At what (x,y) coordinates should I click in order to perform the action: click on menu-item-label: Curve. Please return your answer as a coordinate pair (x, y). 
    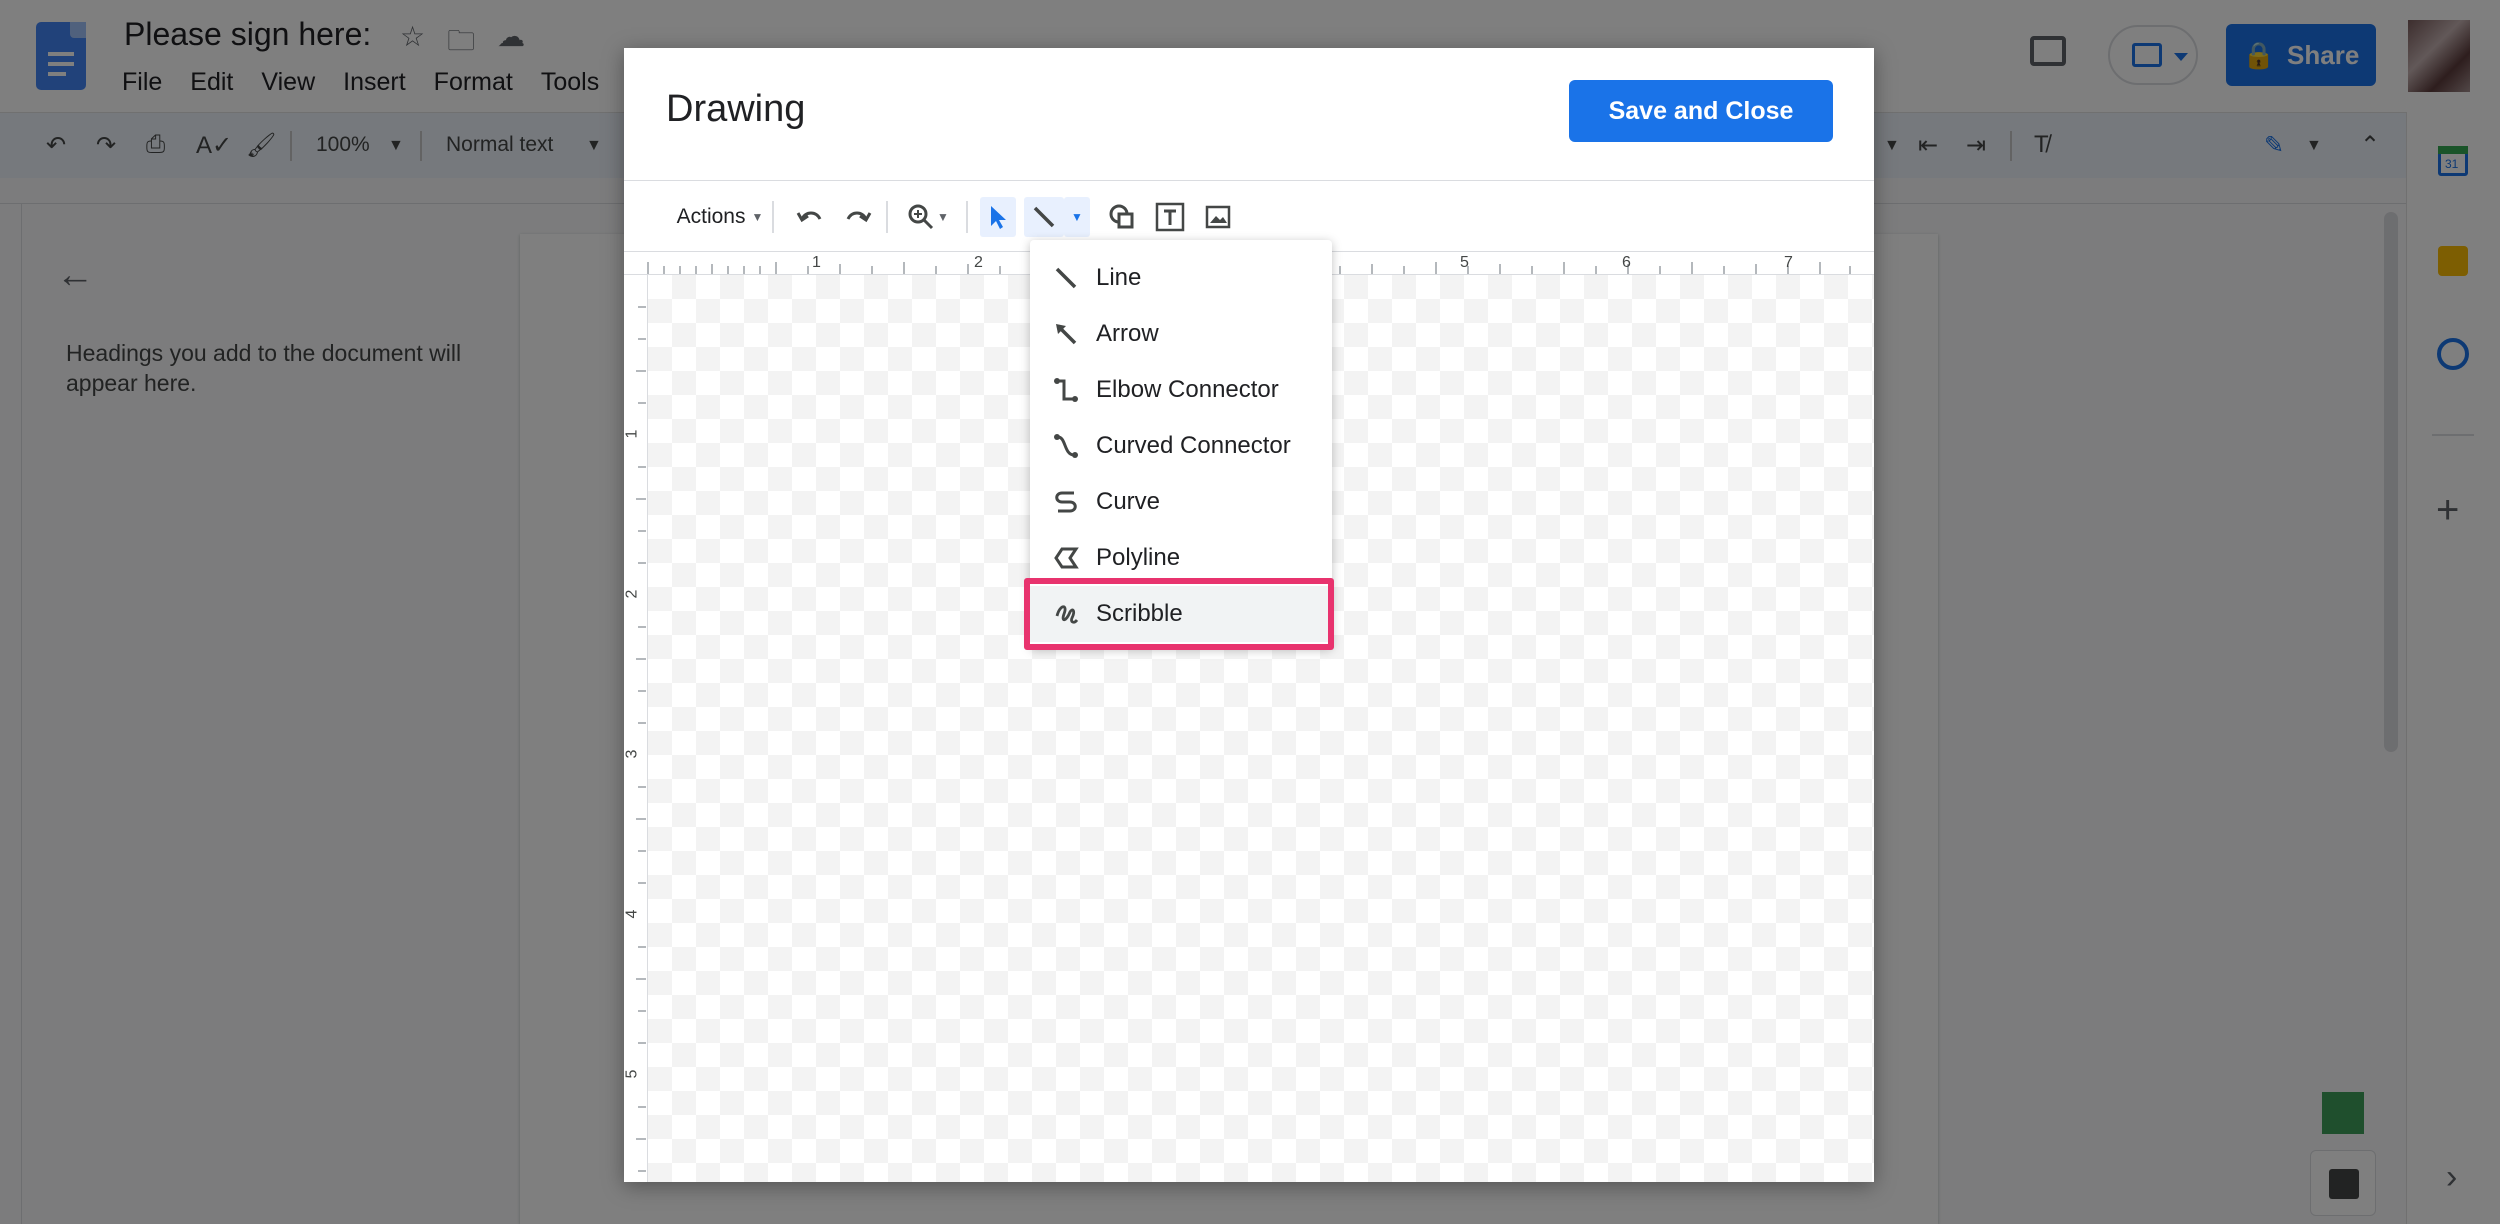
    Looking at the image, I should click on (1128, 501).